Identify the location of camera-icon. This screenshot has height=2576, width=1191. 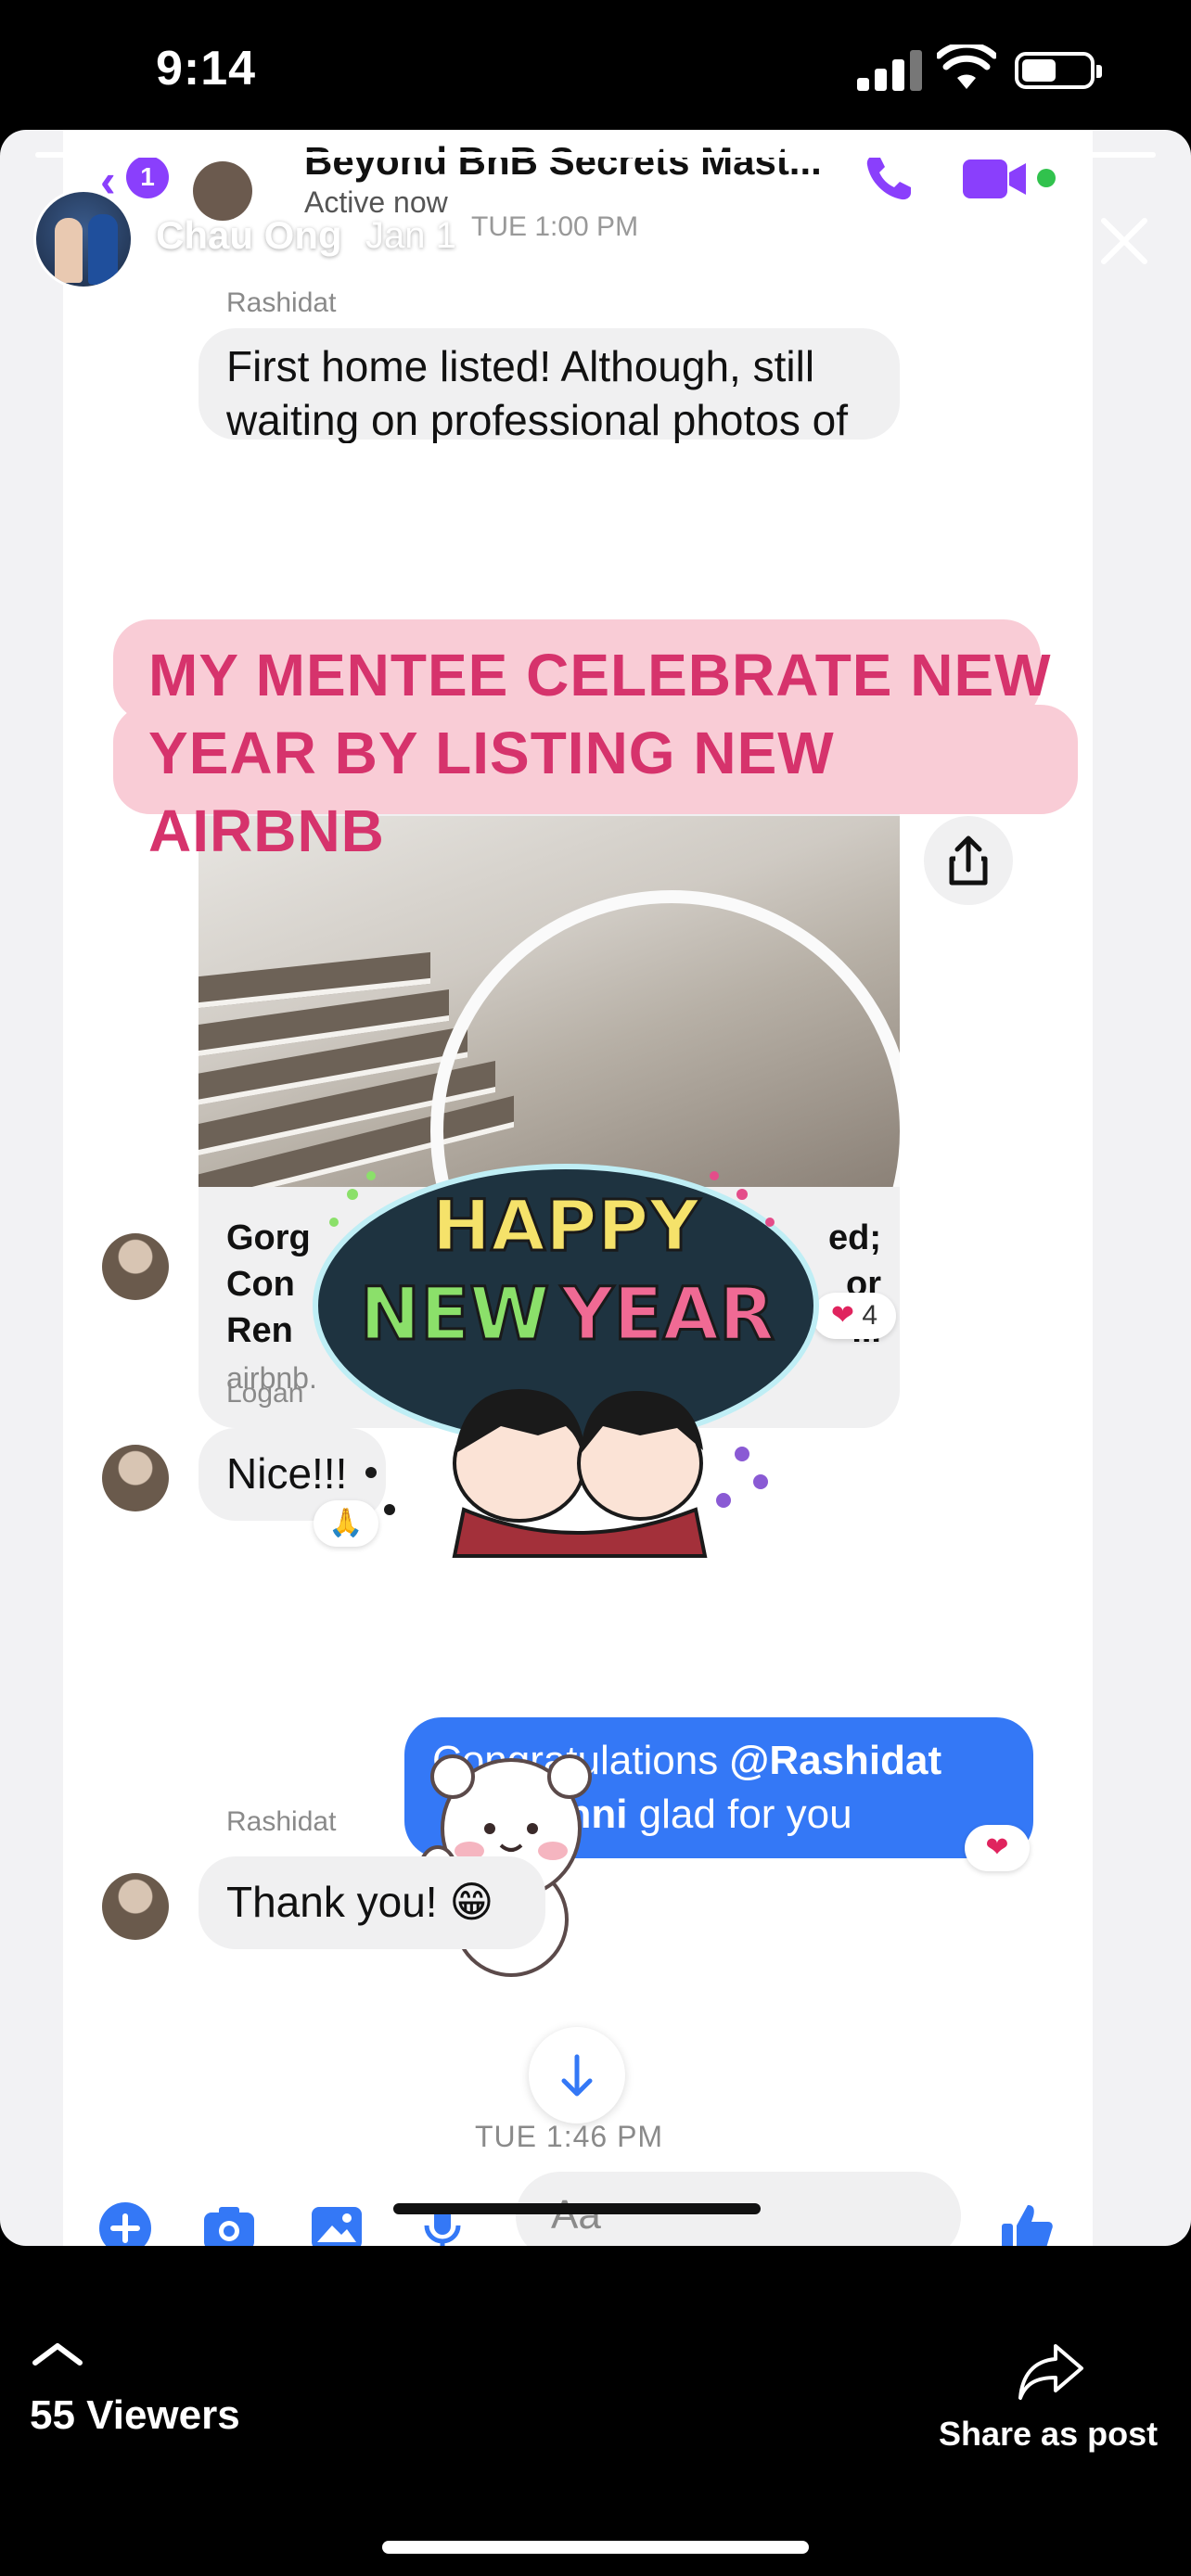
(229, 2223).